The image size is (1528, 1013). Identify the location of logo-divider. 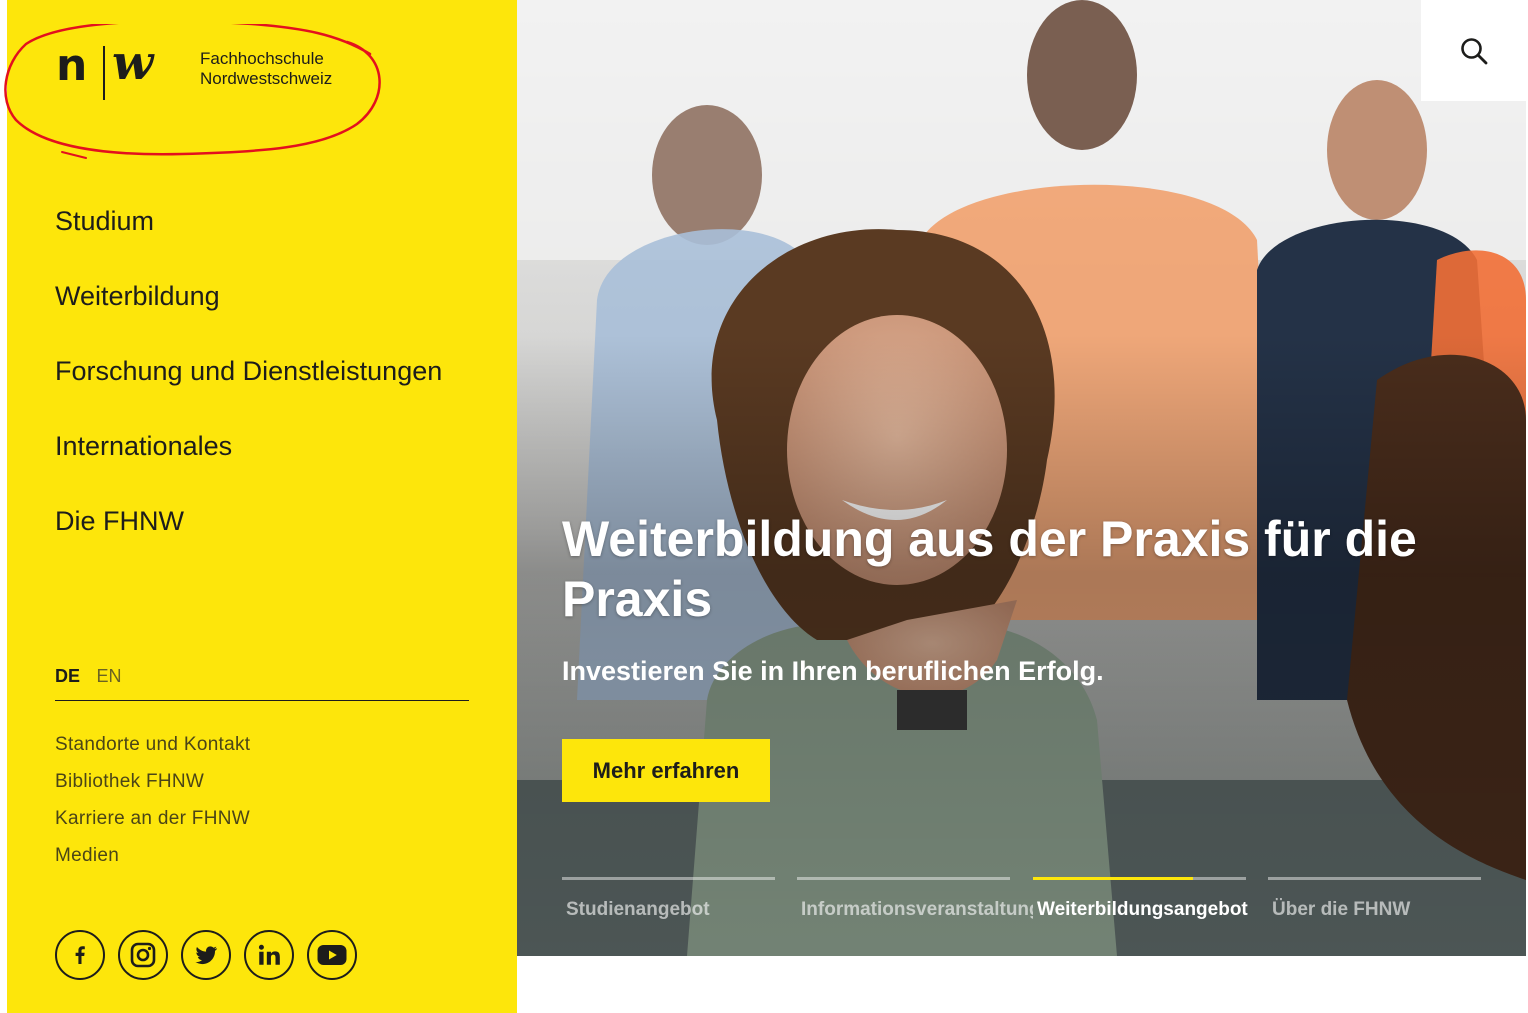
(104, 73).